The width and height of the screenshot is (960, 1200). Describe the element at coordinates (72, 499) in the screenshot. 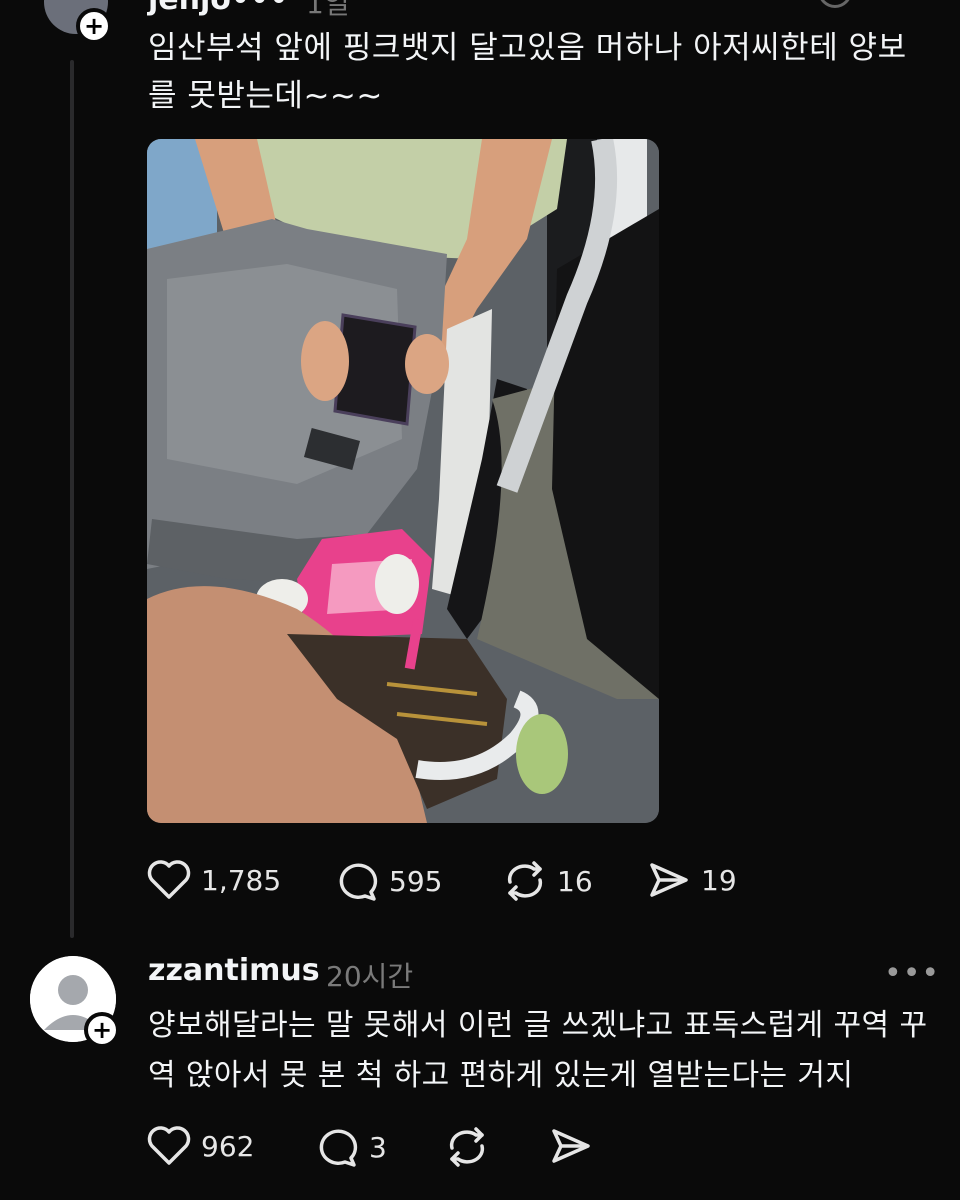

I see `thread-connector-line` at that location.